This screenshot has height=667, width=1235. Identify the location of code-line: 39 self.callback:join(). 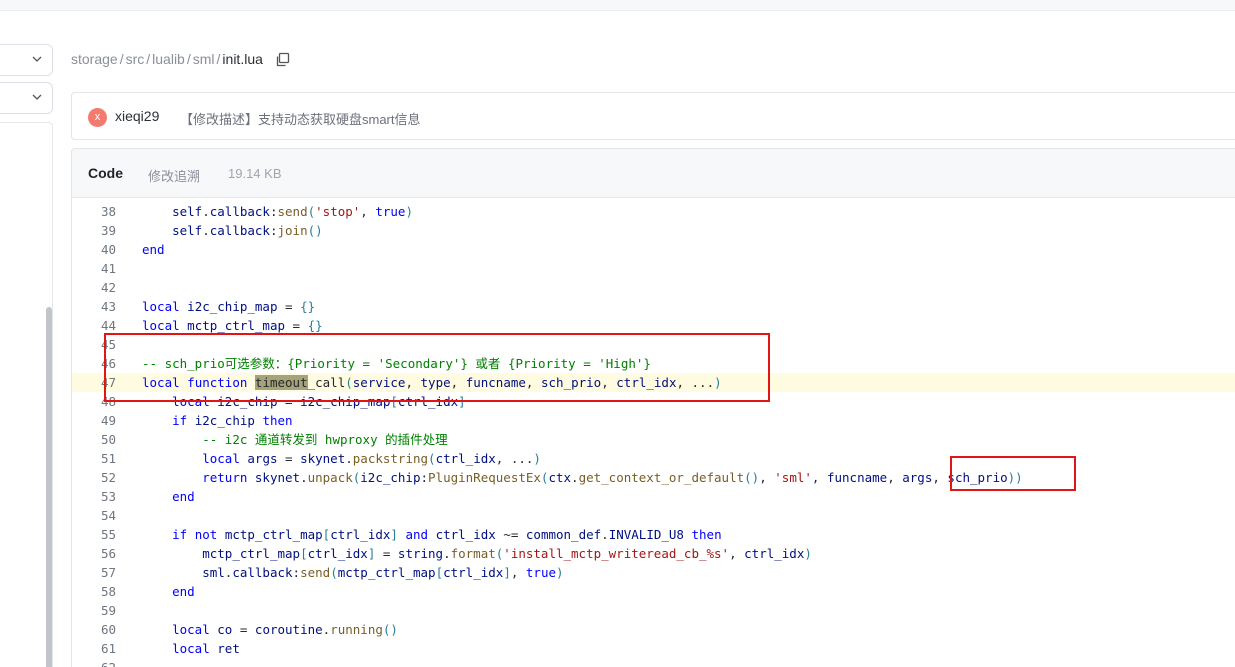
(653, 230).